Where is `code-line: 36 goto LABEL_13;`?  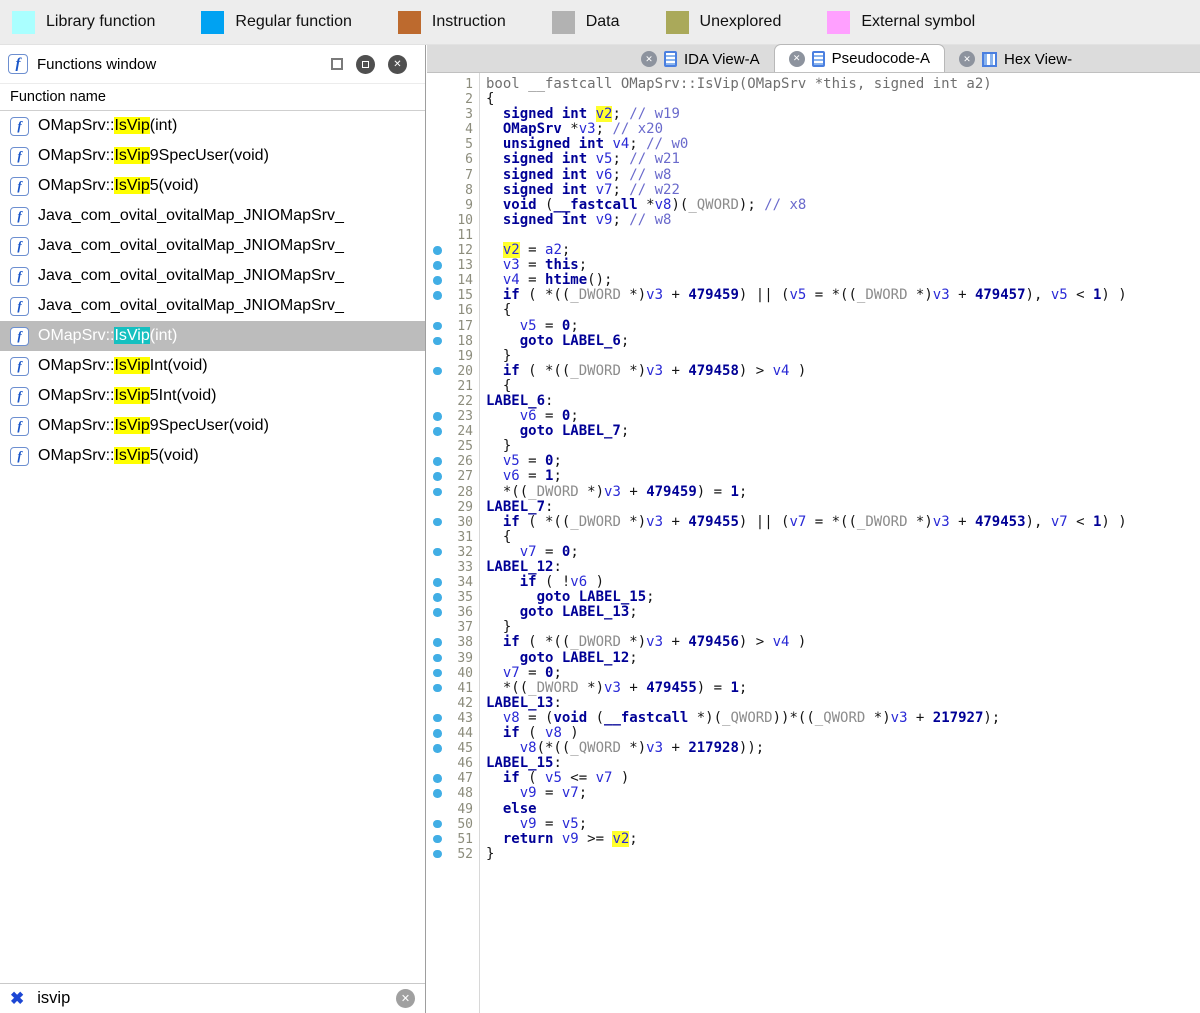
code-line: 36 goto LABEL_13; is located at coordinates (813, 612).